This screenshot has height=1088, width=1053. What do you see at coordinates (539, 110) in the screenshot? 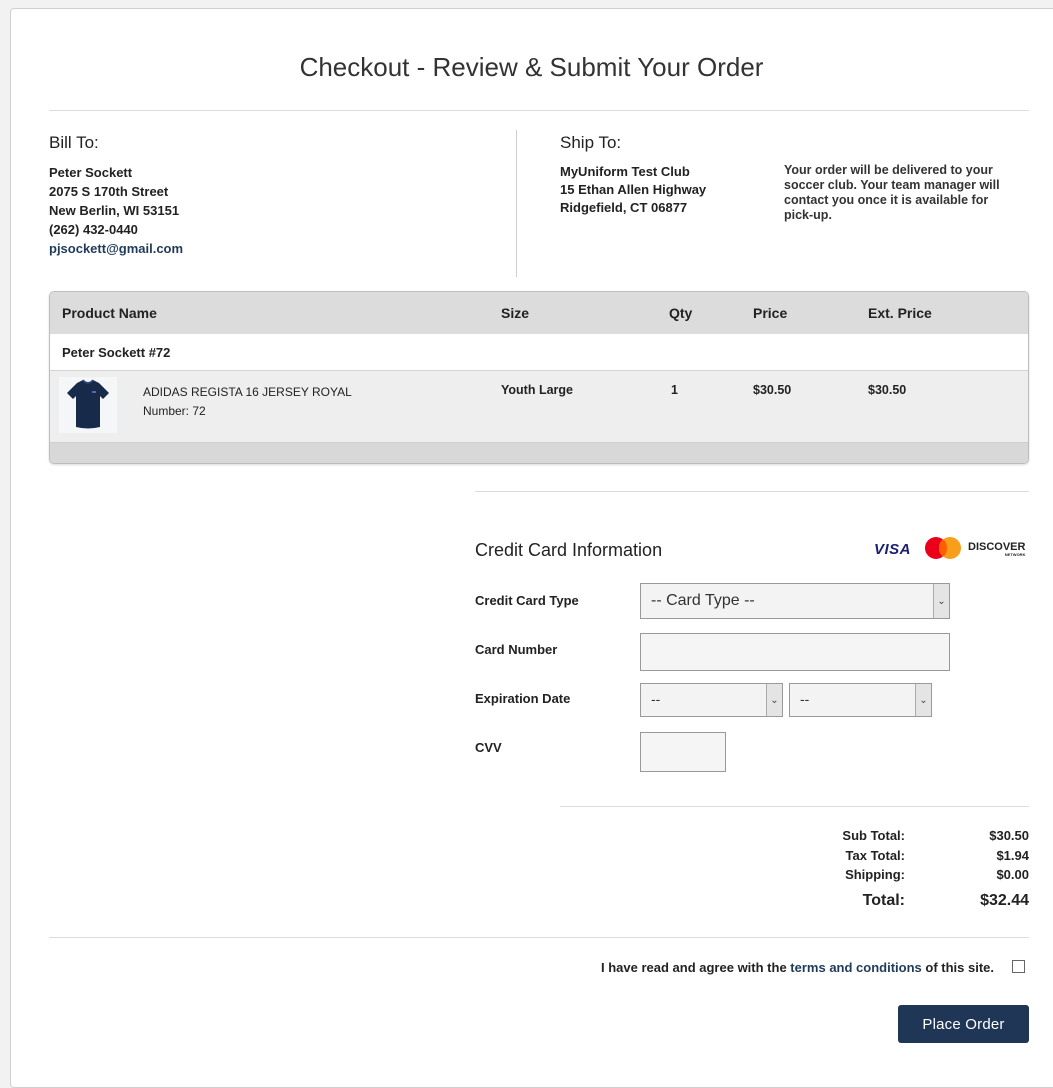
I see `title-divider` at bounding box center [539, 110].